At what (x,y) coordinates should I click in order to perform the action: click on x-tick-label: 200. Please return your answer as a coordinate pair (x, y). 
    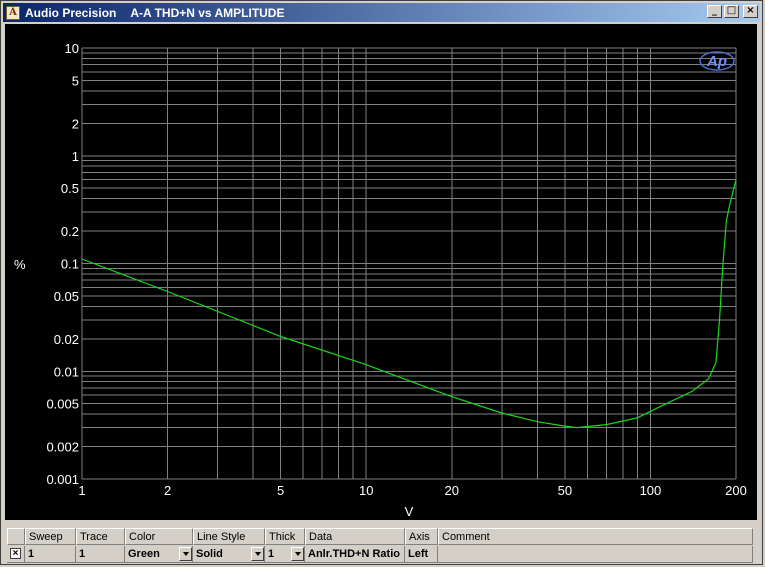
    Looking at the image, I should click on (736, 490).